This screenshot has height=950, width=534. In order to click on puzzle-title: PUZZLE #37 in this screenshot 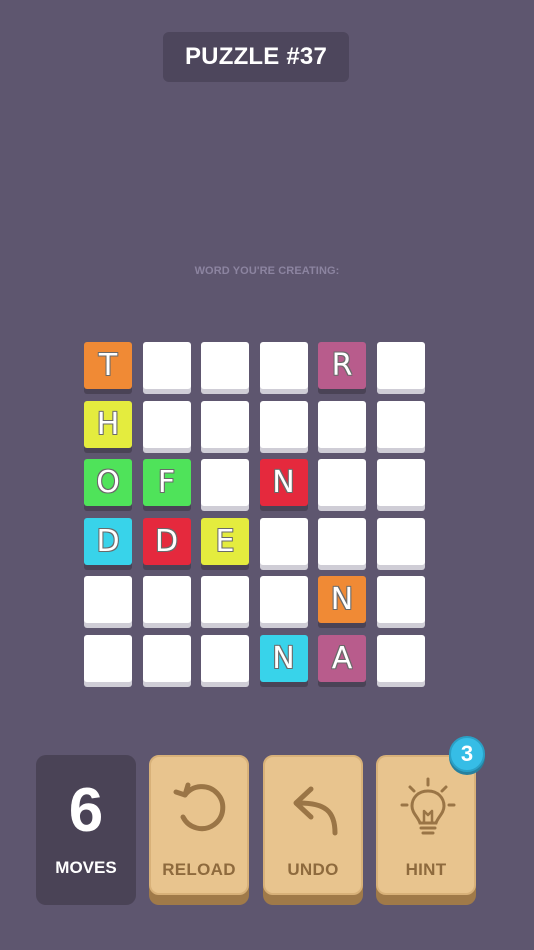, I will do `click(256, 57)`.